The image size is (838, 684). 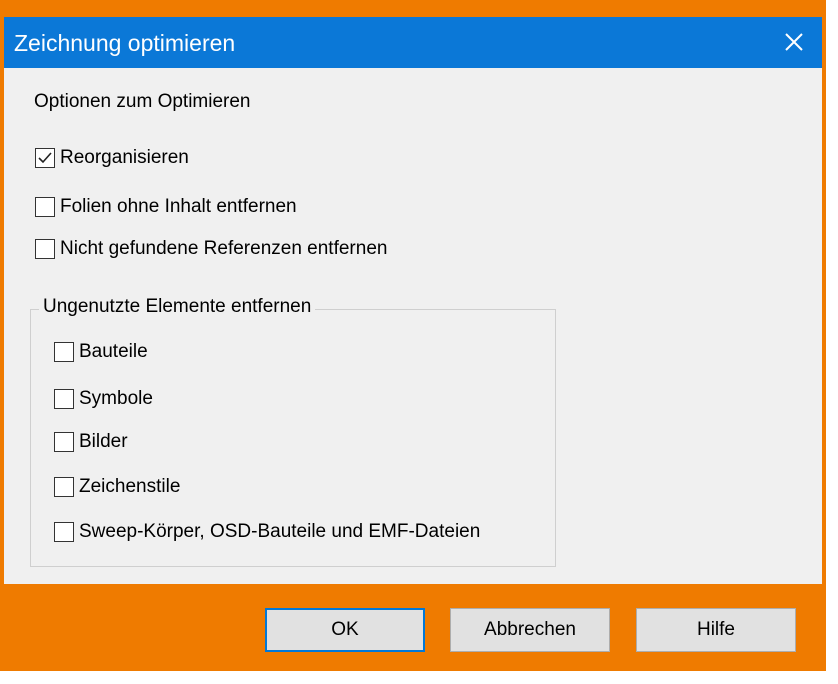 What do you see at coordinates (177, 307) in the screenshot?
I see `group-label: Ungenutzte Elemente entfernen` at bounding box center [177, 307].